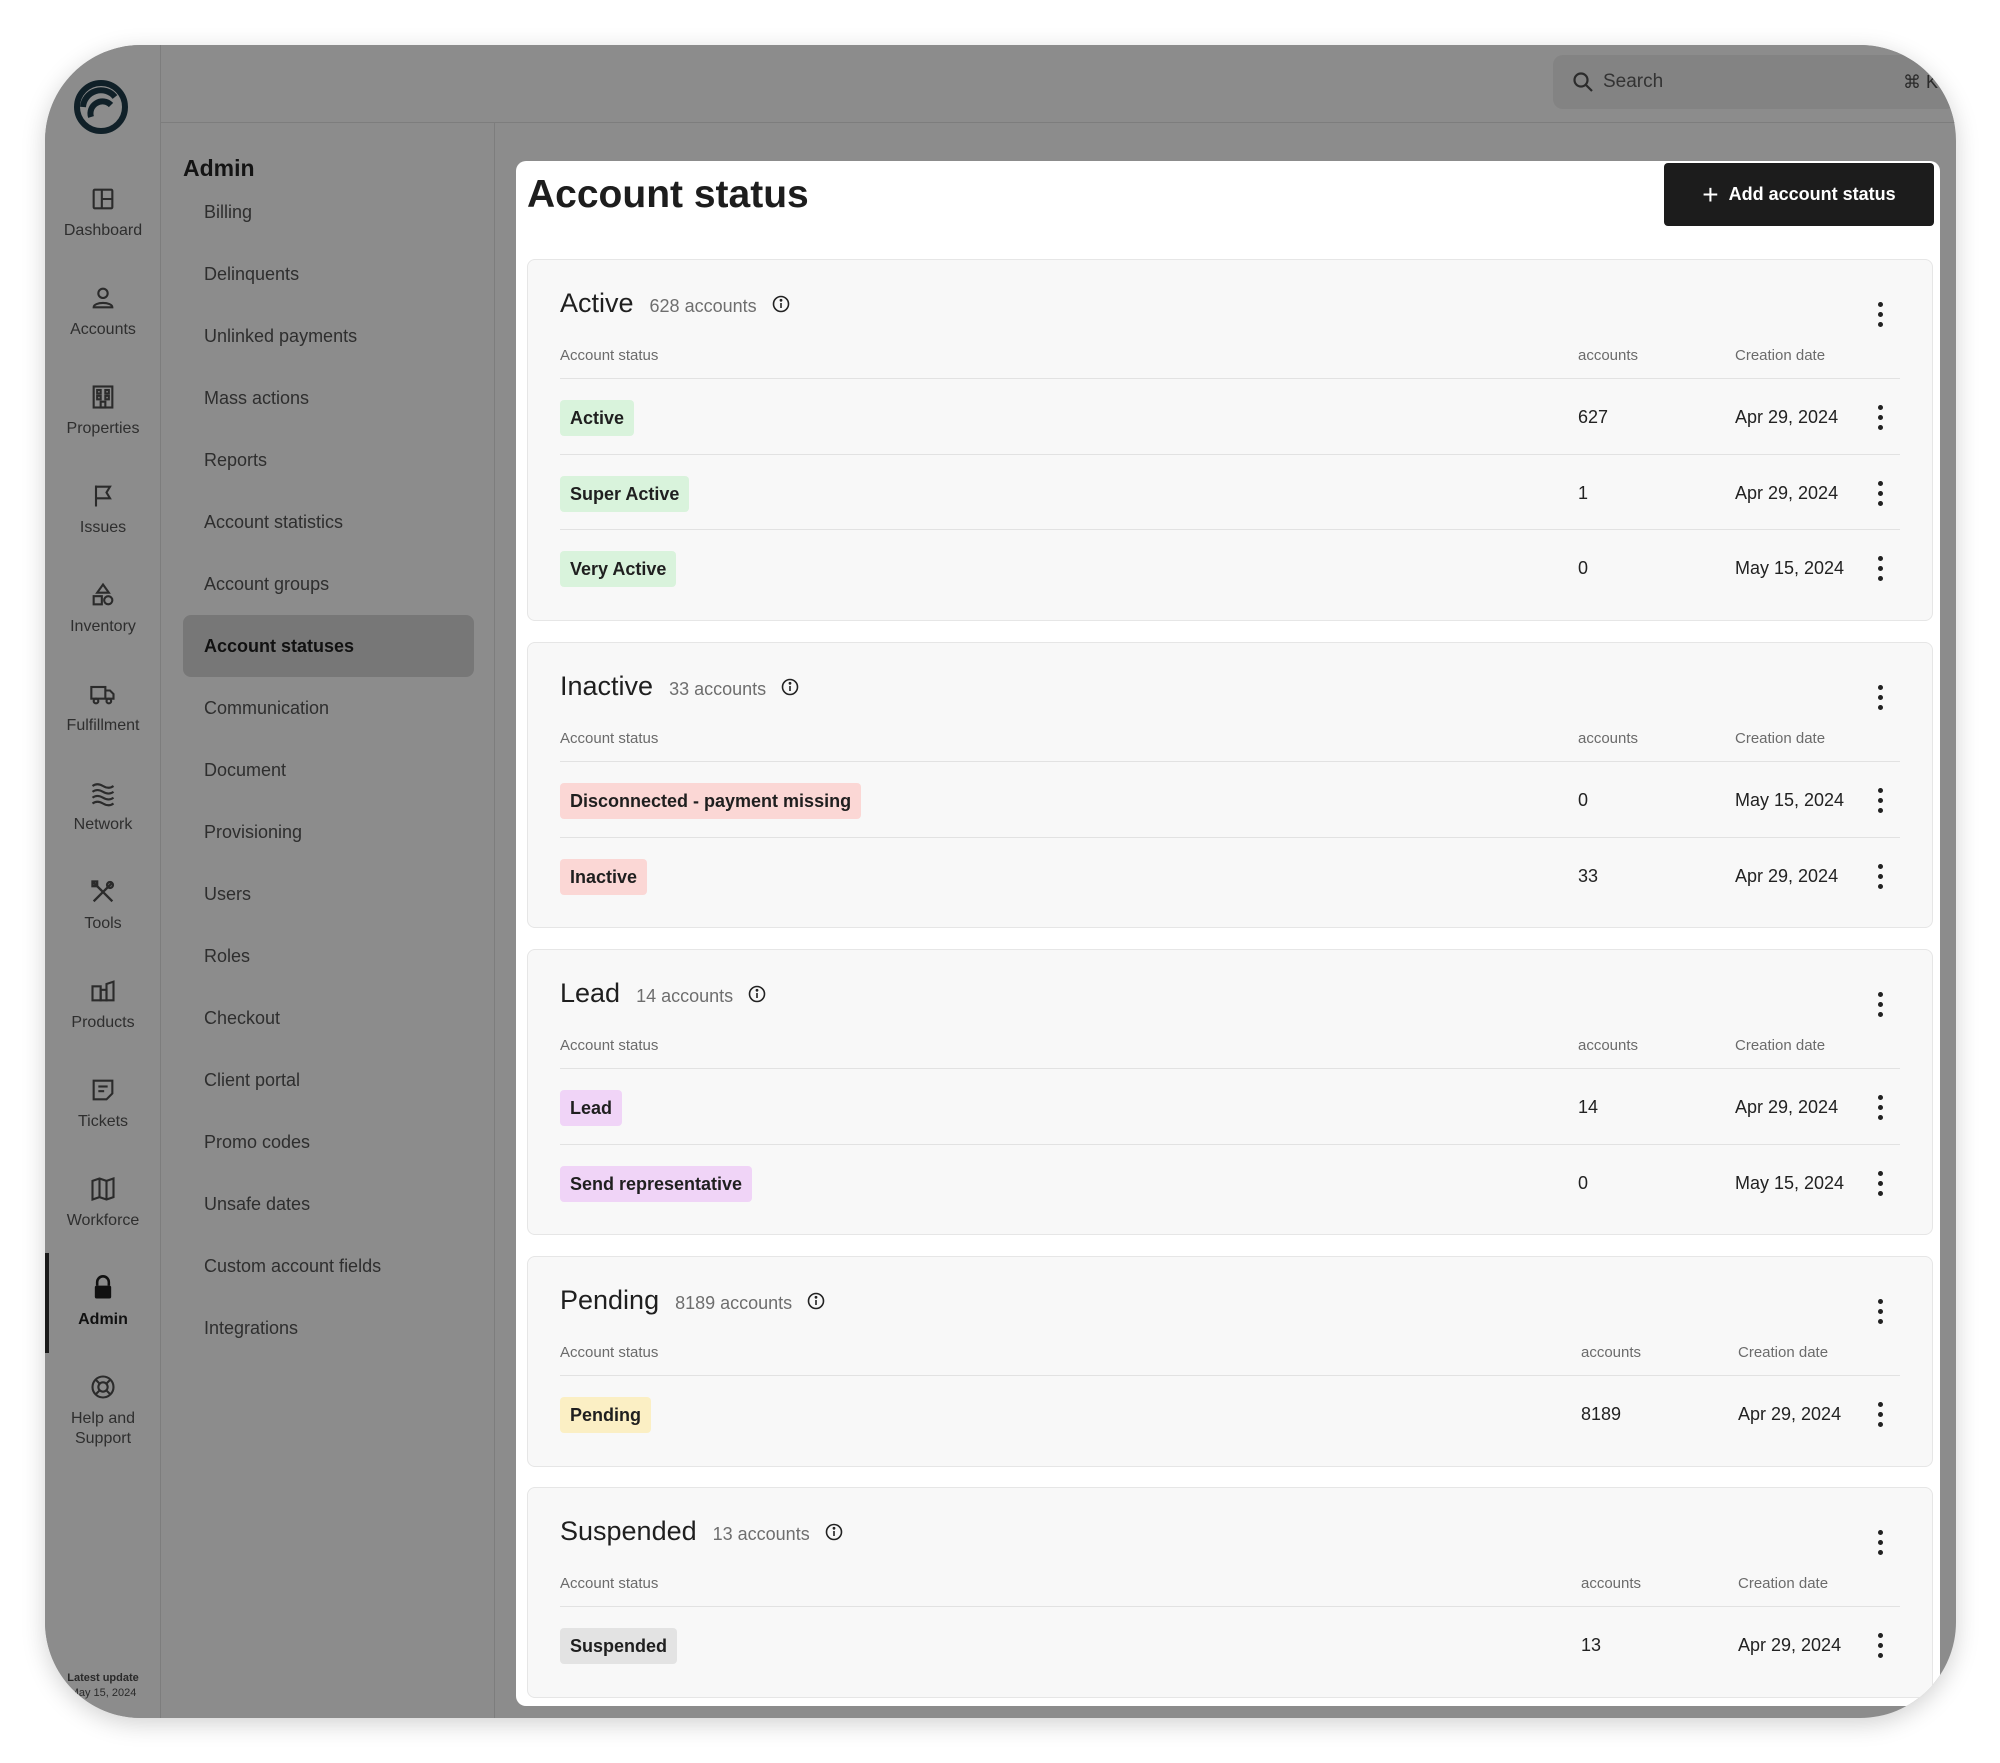 The height and width of the screenshot is (1763, 2000). What do you see at coordinates (103, 1418) in the screenshot?
I see `rail-item-help-and-support: Help and Support` at bounding box center [103, 1418].